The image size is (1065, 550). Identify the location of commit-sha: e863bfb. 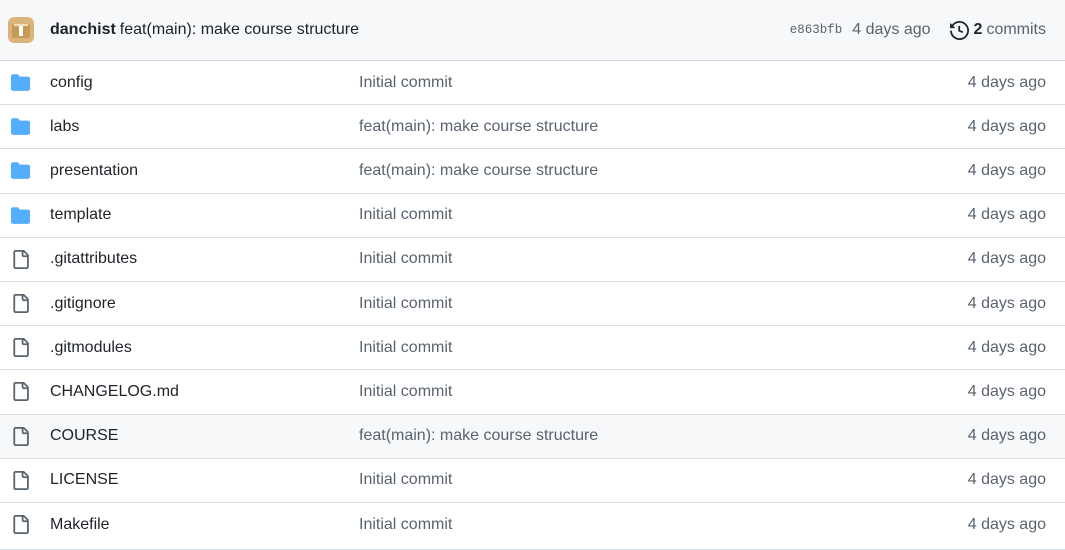
(816, 30).